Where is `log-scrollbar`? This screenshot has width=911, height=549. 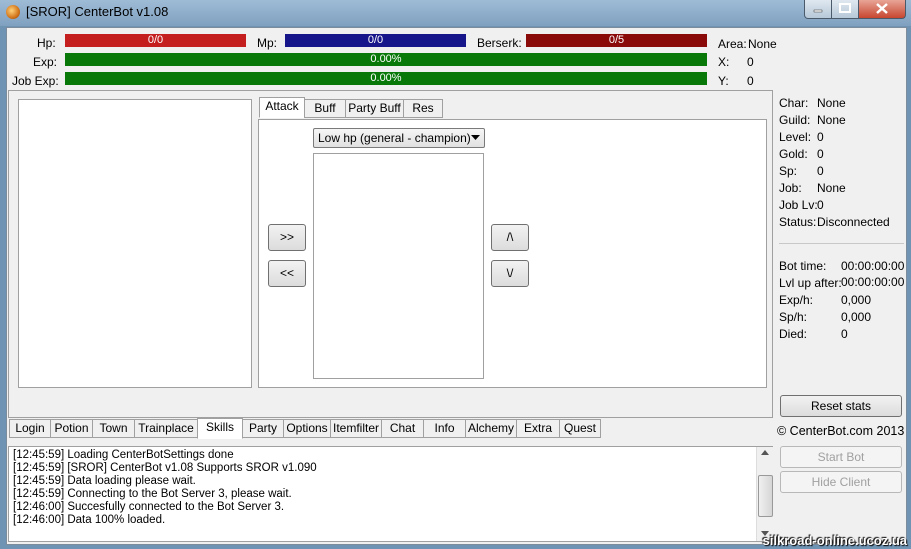 log-scrollbar is located at coordinates (764, 494).